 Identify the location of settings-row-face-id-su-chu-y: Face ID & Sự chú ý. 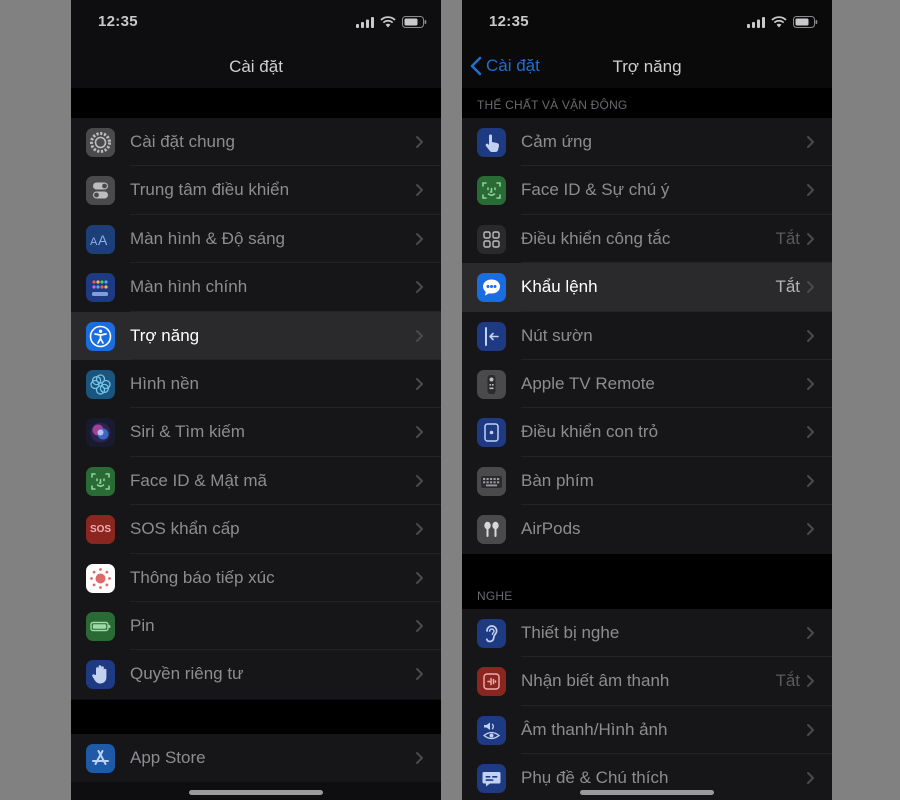
(647, 190).